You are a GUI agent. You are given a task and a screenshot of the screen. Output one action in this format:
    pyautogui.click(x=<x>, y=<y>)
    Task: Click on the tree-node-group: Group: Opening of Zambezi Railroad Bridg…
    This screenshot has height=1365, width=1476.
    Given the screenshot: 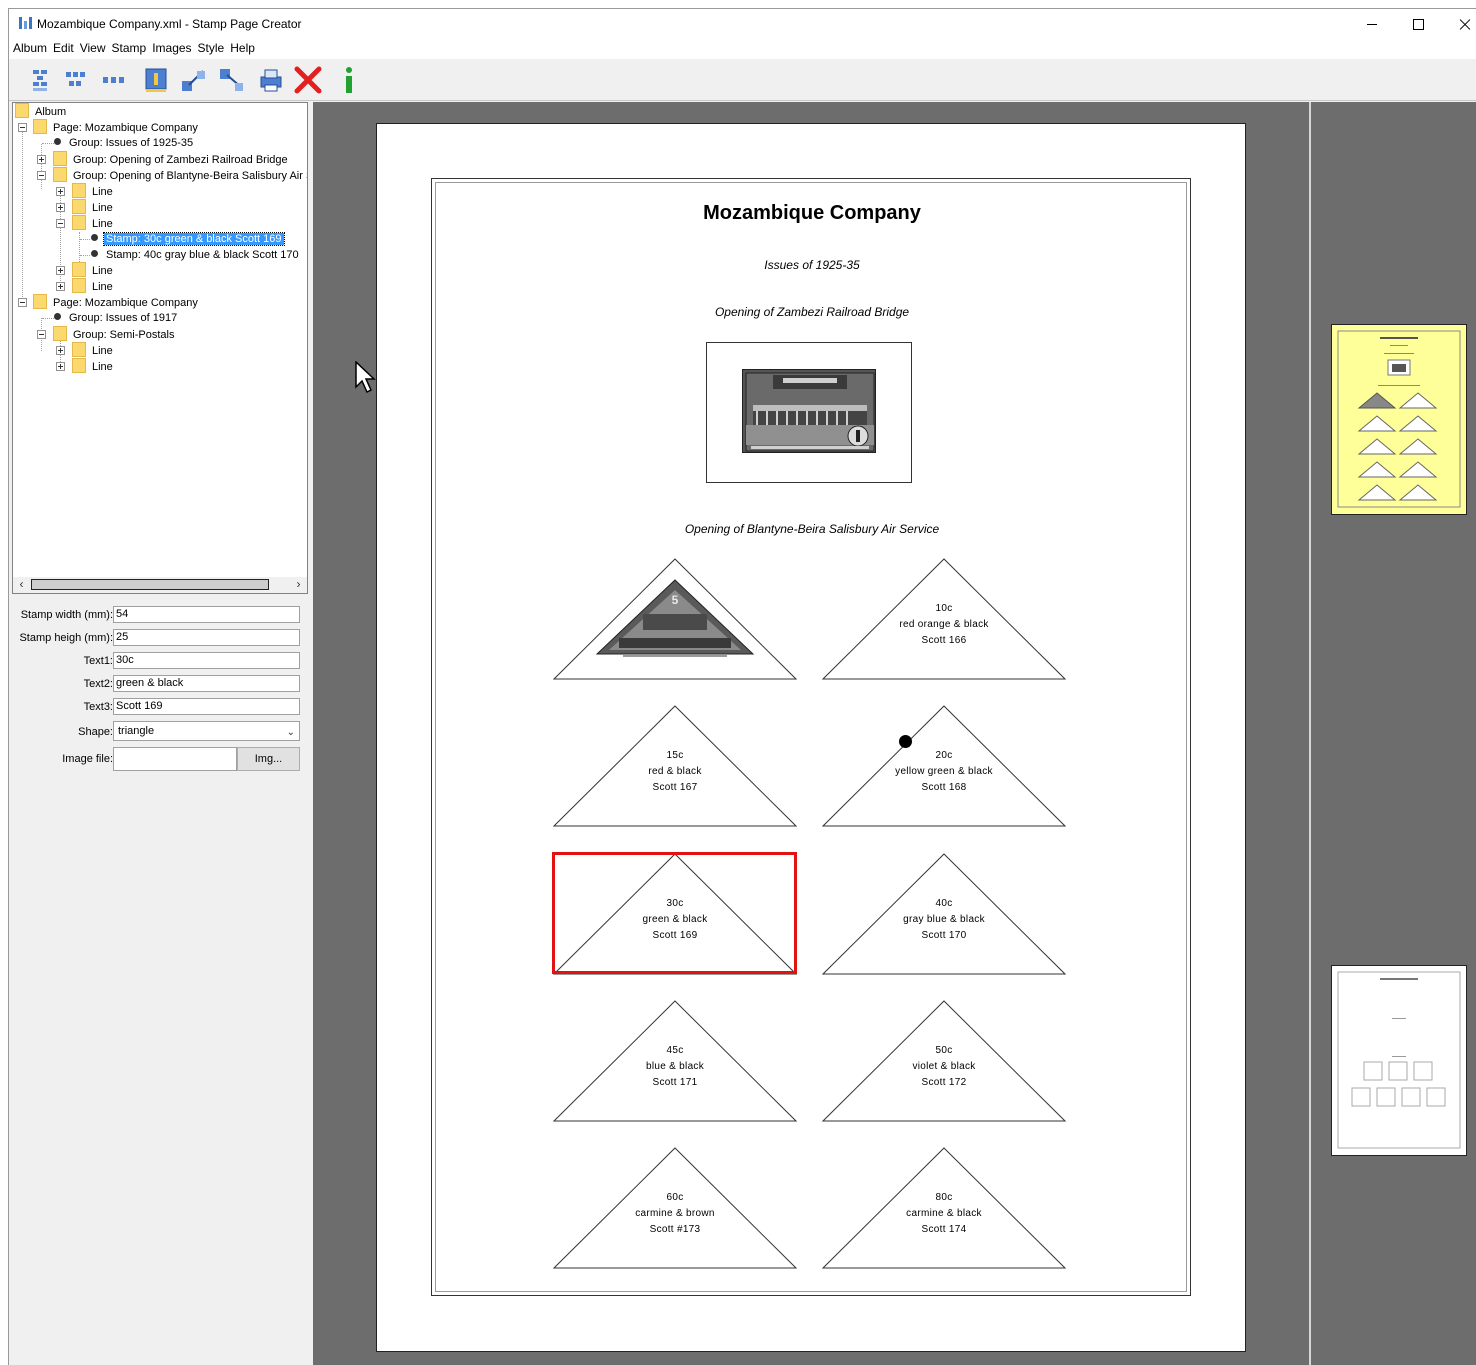 What is the action you would take?
    pyautogui.click(x=171, y=159)
    